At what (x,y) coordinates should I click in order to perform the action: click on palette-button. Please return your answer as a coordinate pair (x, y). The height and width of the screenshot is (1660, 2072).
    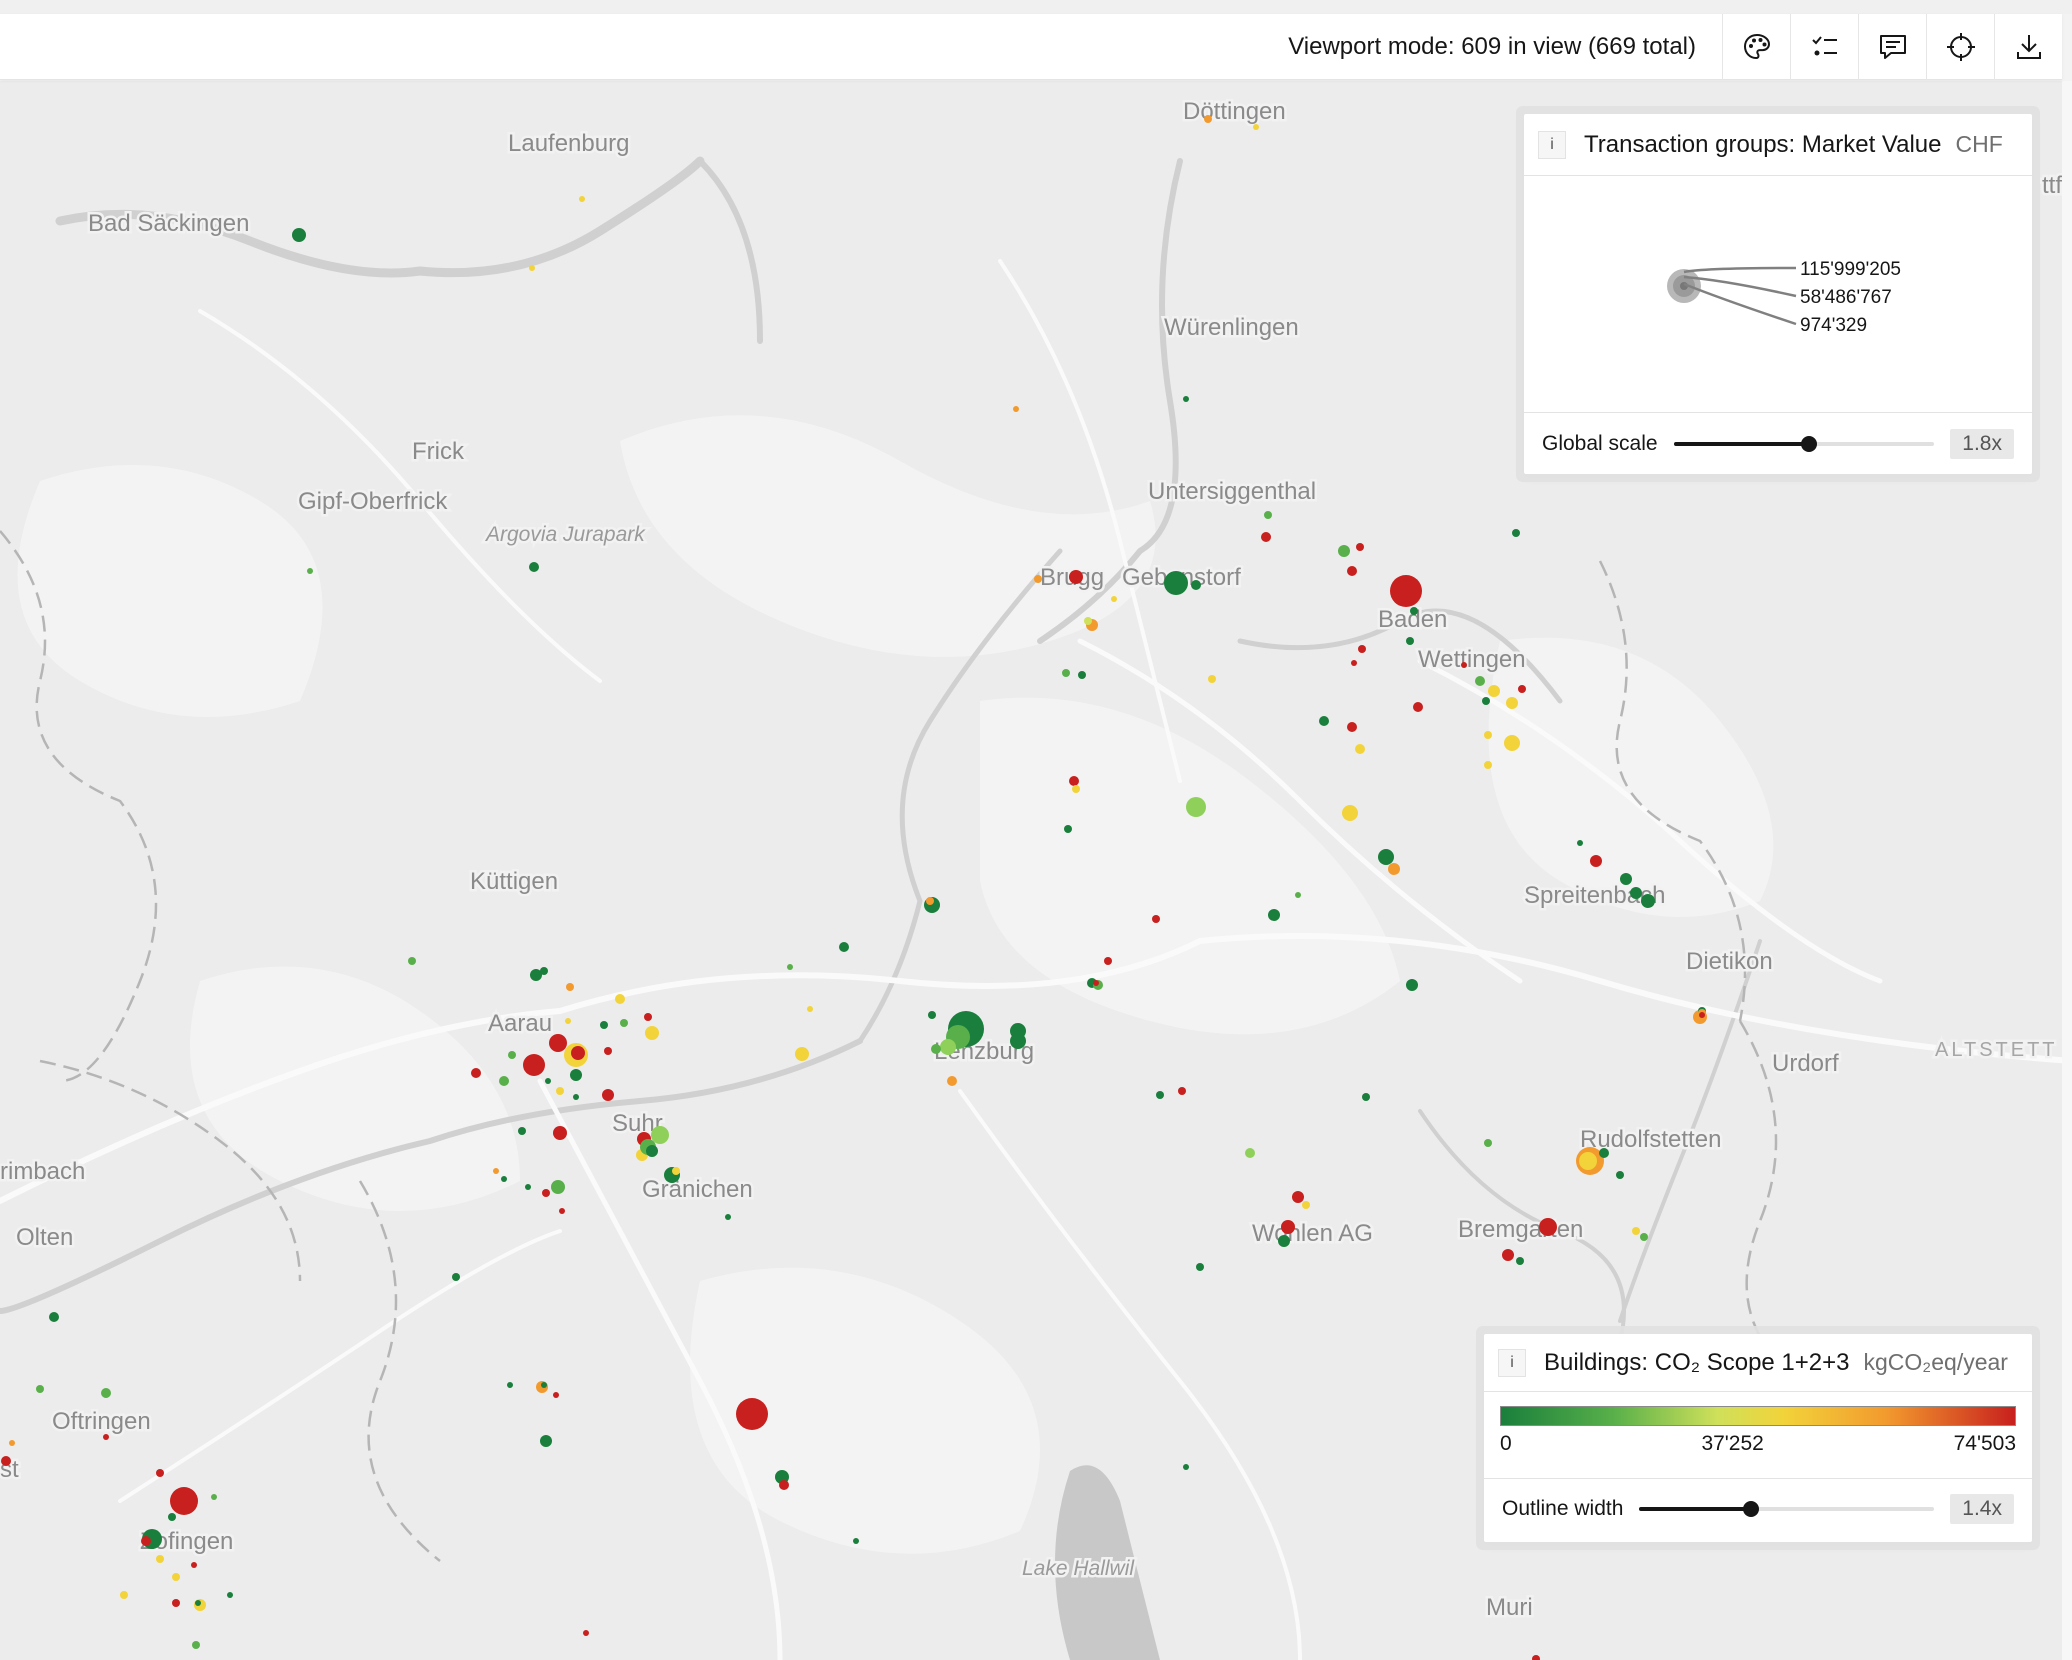
    Looking at the image, I should click on (1756, 46).